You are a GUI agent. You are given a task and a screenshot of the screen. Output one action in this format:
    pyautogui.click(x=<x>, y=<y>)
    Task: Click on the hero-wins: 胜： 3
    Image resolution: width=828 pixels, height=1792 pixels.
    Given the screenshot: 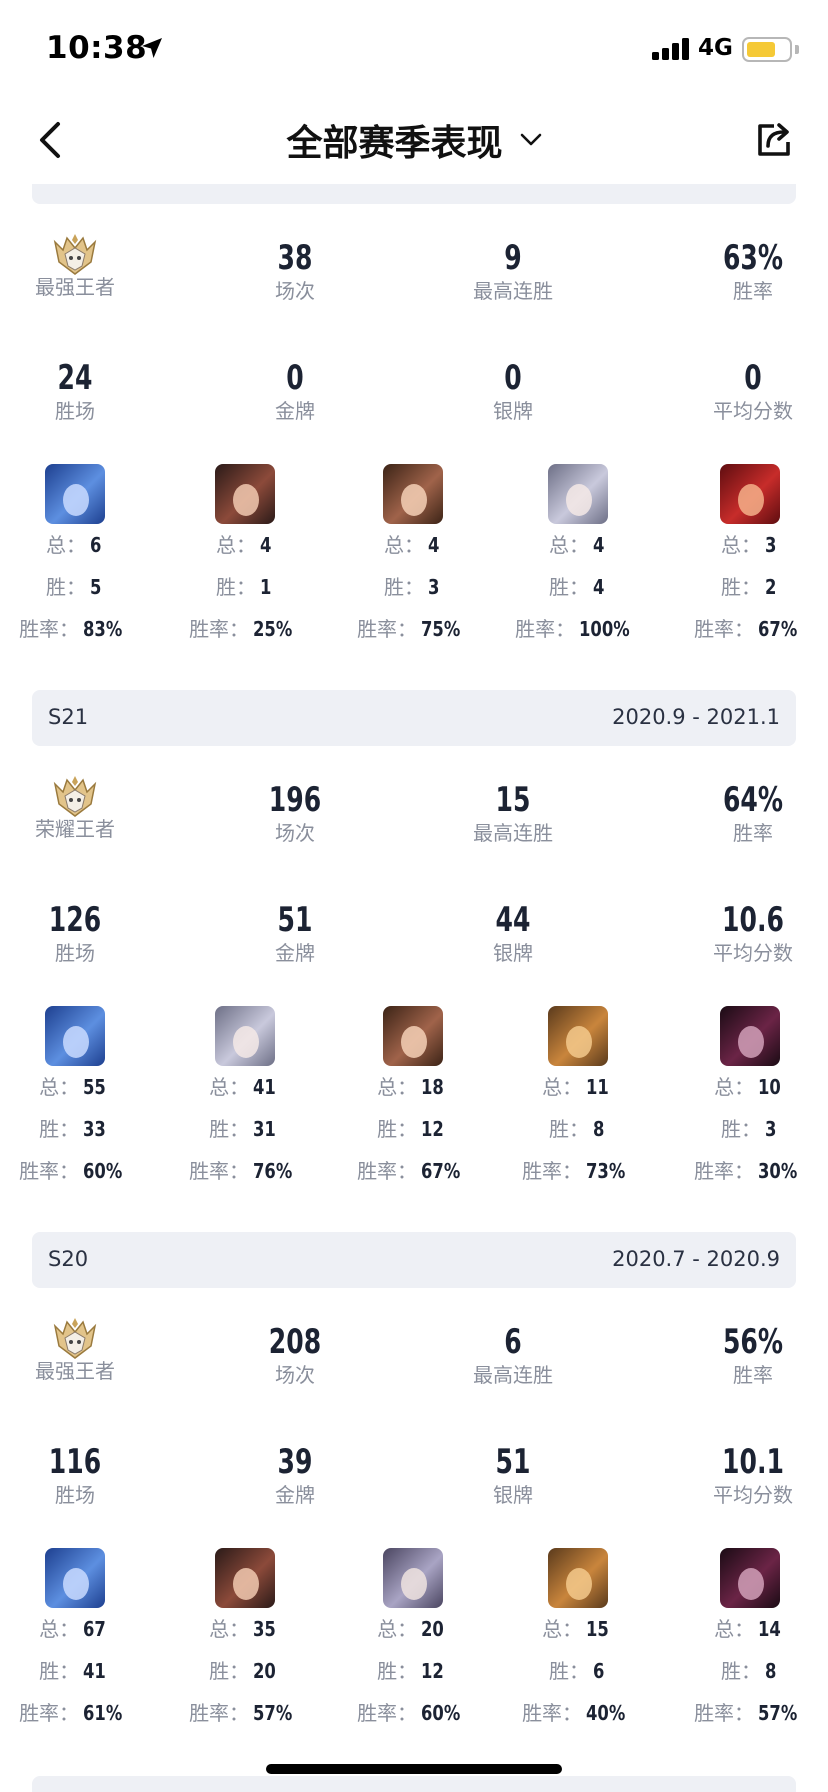 What is the action you would take?
    pyautogui.click(x=750, y=1129)
    